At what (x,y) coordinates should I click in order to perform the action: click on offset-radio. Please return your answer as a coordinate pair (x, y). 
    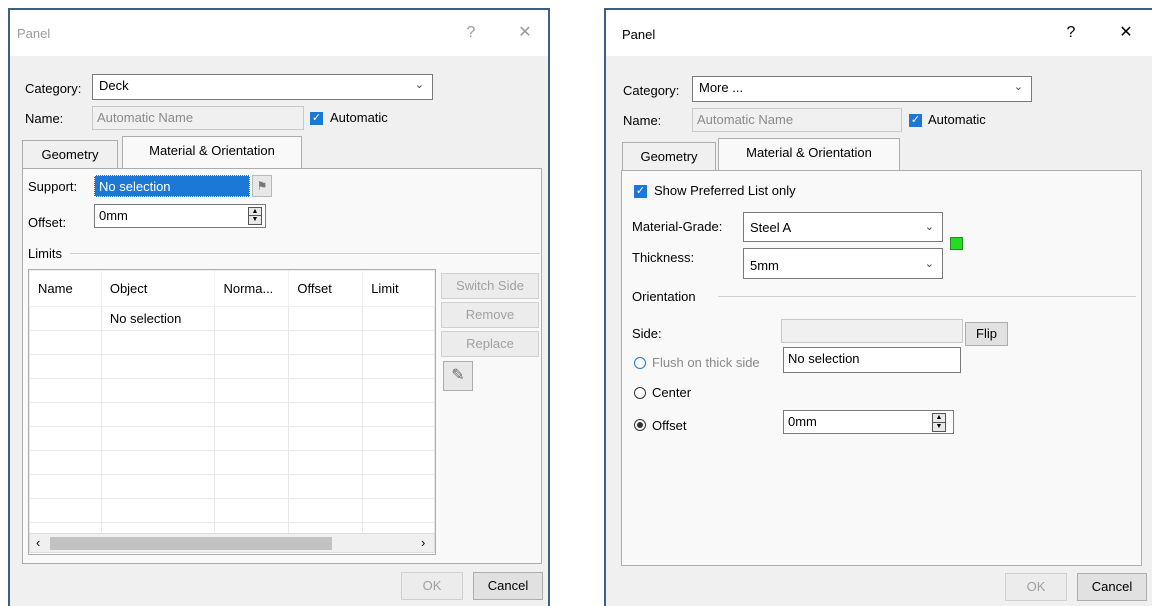
    Looking at the image, I should click on (640, 425).